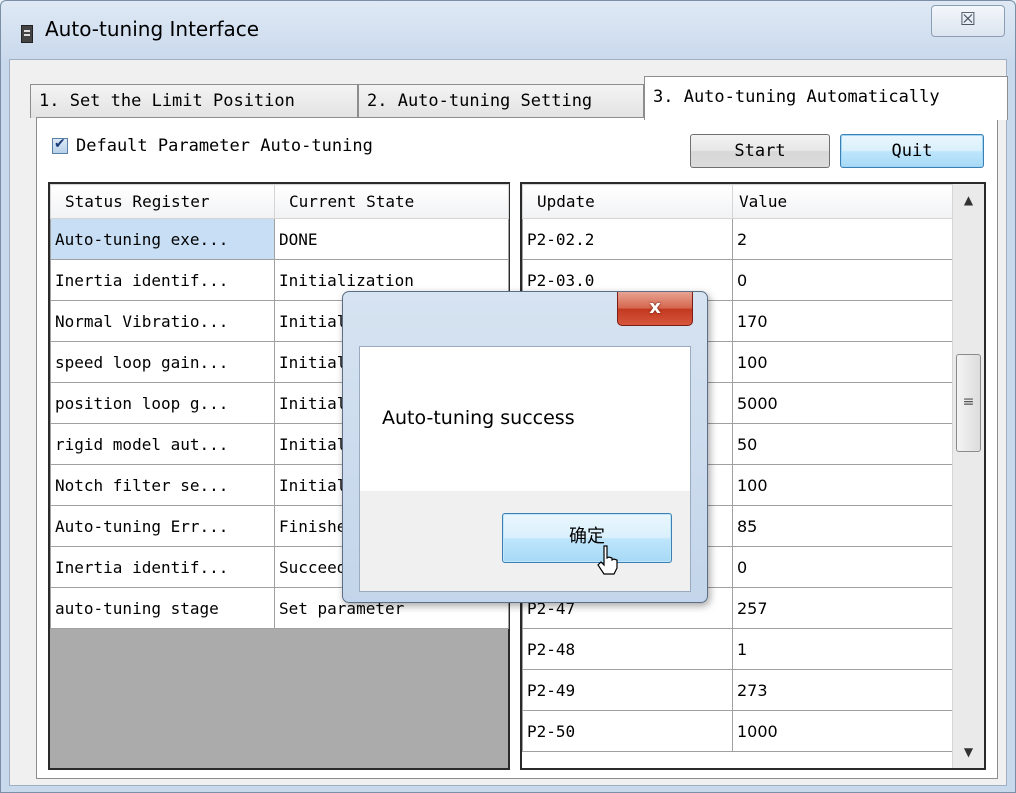 The width and height of the screenshot is (1016, 793). Describe the element at coordinates (627, 649) in the screenshot. I see `update-param-cell: P2-48` at that location.